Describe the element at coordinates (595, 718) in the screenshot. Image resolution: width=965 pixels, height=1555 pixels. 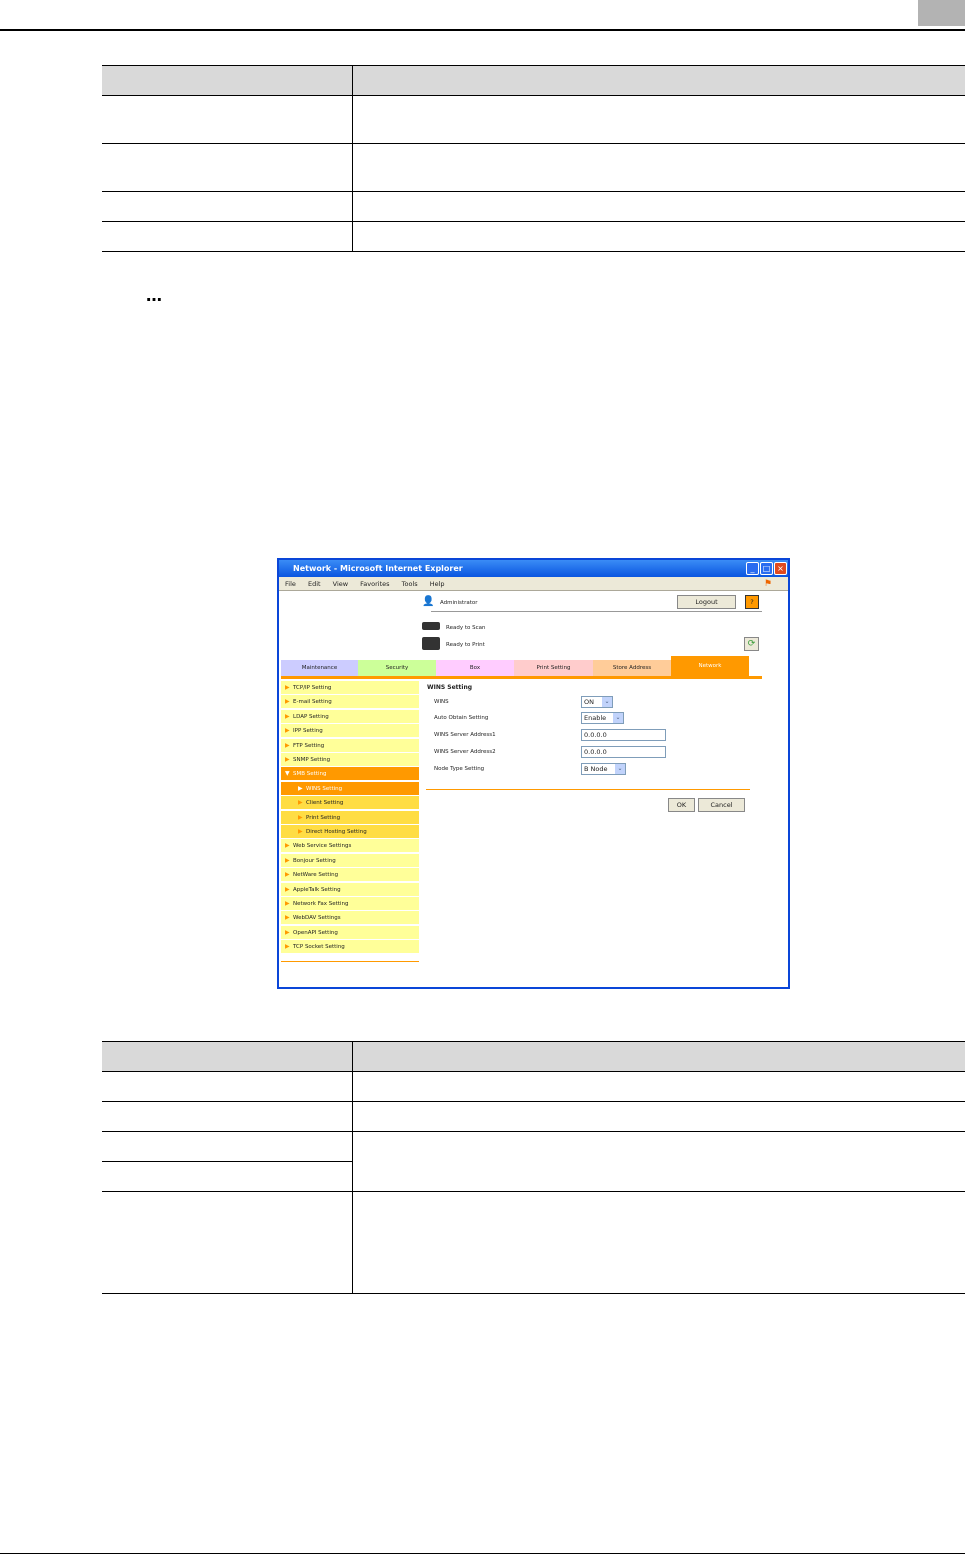
I see `auto-obtain-value: Enable` at that location.